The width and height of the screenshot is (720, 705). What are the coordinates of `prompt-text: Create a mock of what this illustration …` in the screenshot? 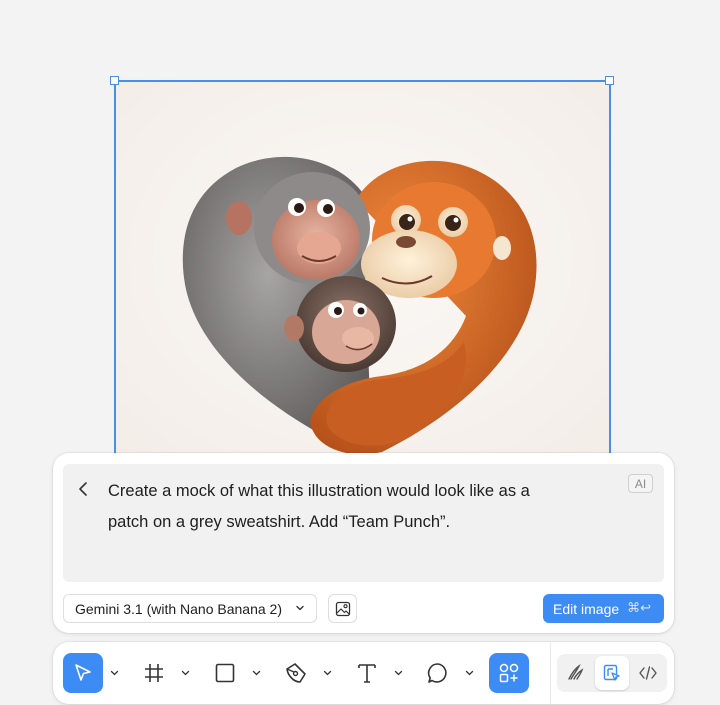 It's located at (343, 507).